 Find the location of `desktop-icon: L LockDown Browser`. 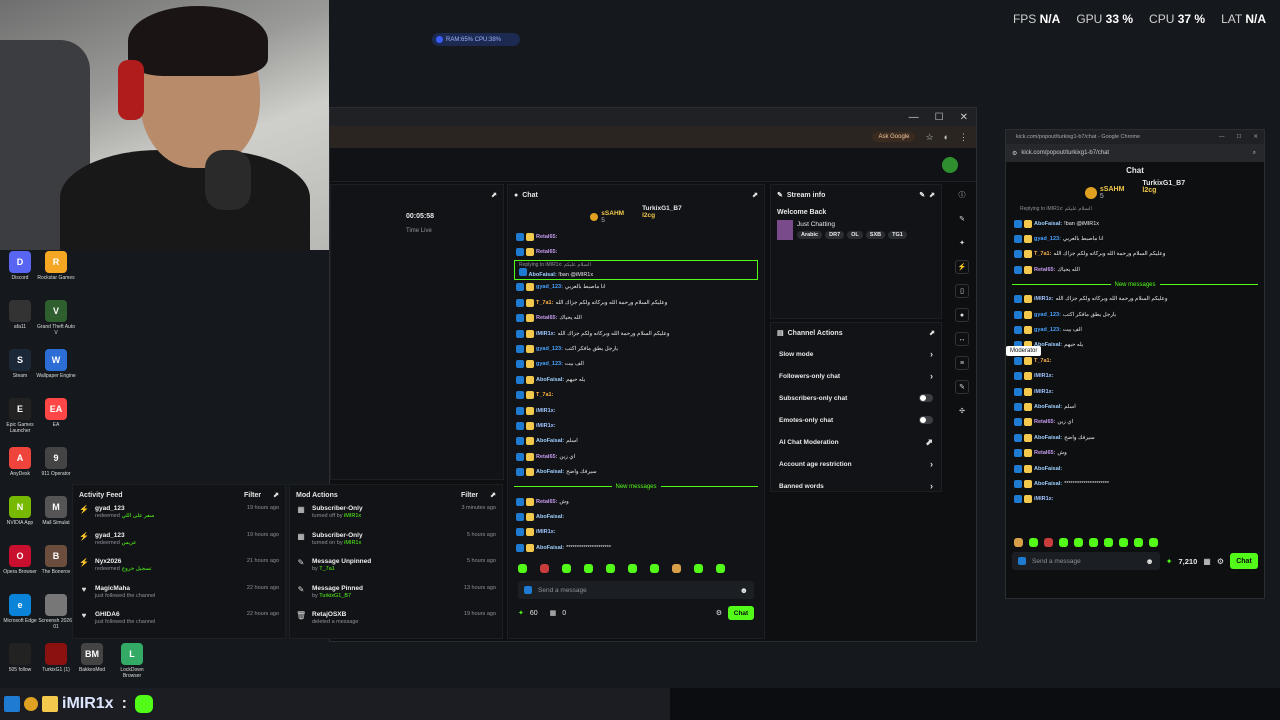

desktop-icon: L LockDown Browser is located at coordinates (132, 661).